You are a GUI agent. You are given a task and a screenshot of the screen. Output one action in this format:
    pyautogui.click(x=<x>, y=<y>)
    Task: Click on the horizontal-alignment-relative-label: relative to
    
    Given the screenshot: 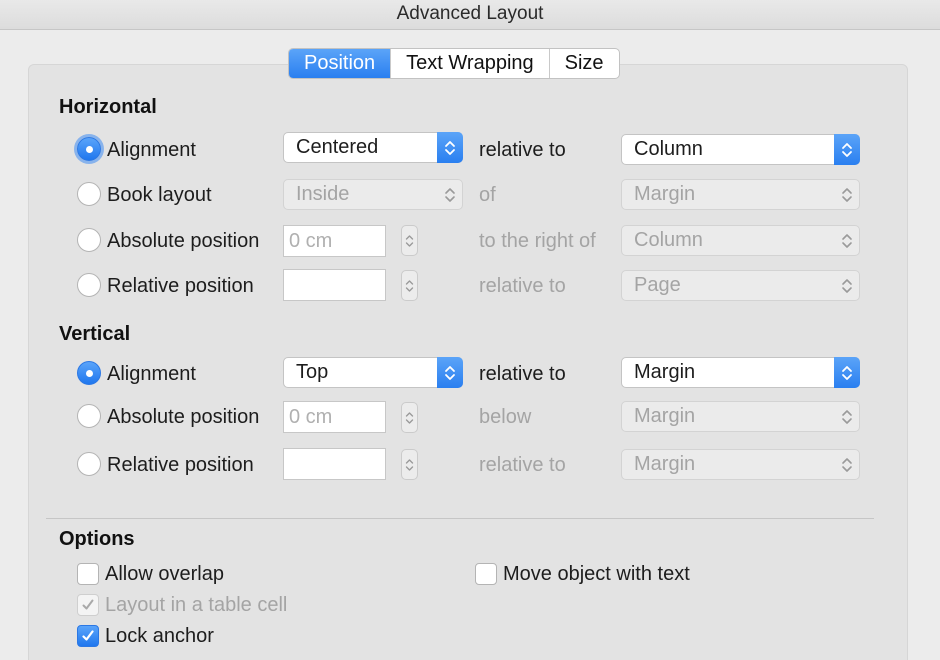 What is the action you would take?
    pyautogui.click(x=522, y=150)
    